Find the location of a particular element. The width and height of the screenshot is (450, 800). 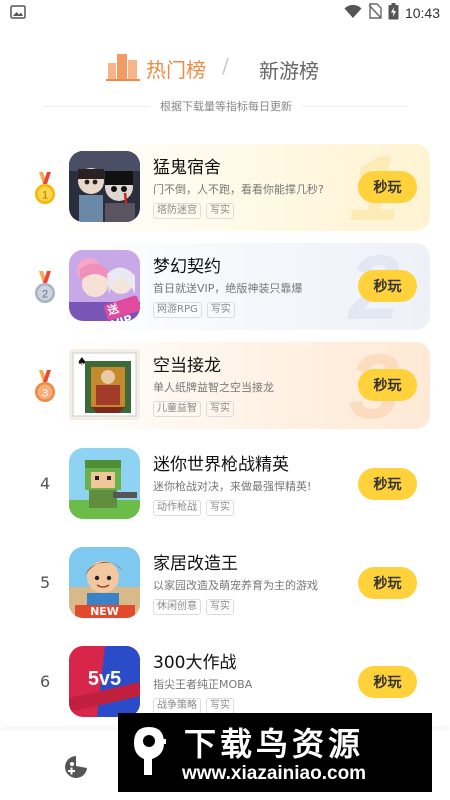

rank-number: 1 is located at coordinates (45, 196).